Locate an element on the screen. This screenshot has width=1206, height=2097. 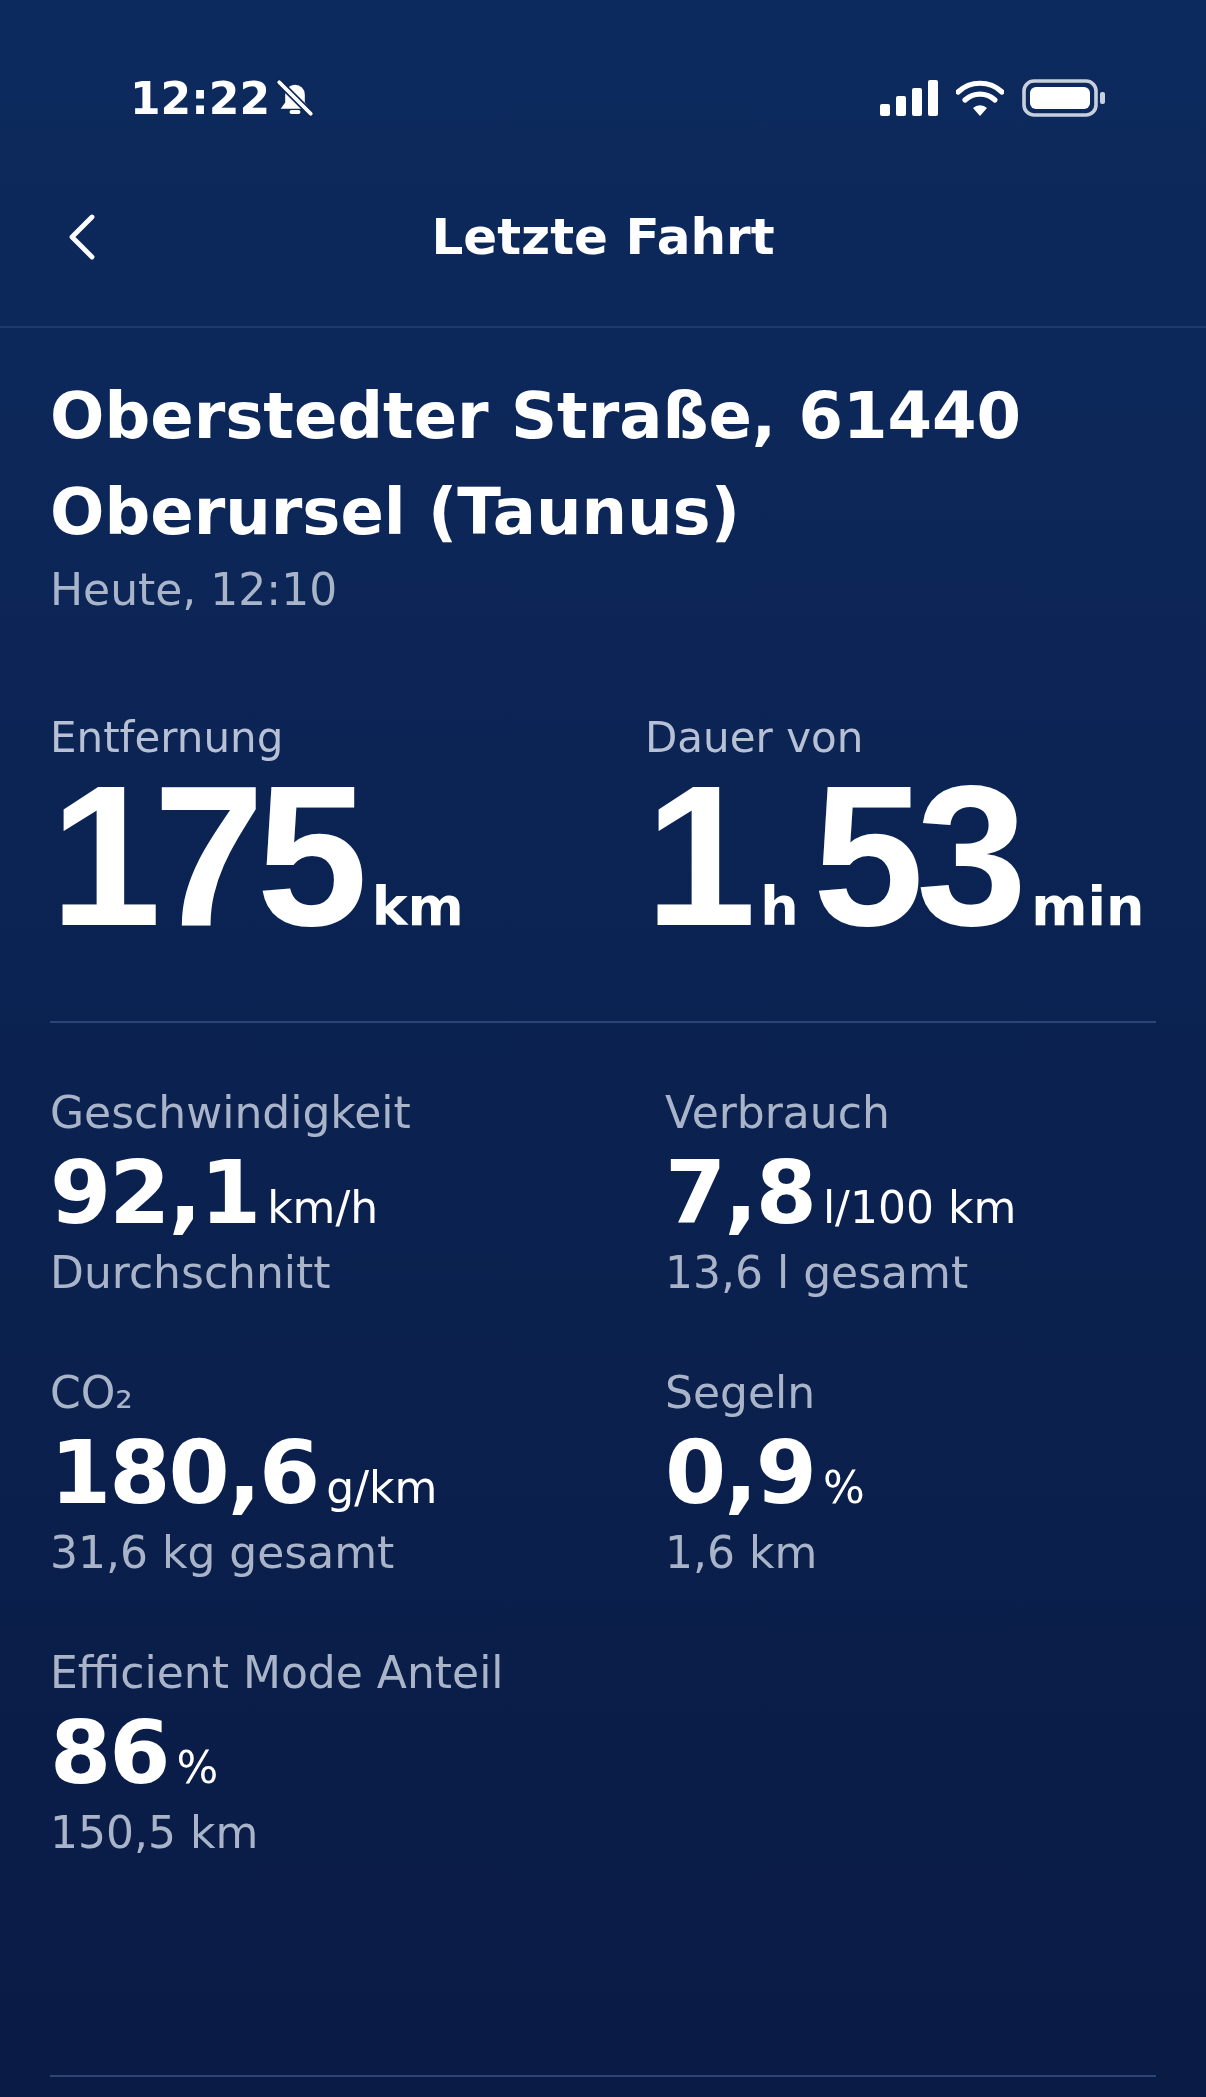
summary-unit: h is located at coordinates (779, 906).